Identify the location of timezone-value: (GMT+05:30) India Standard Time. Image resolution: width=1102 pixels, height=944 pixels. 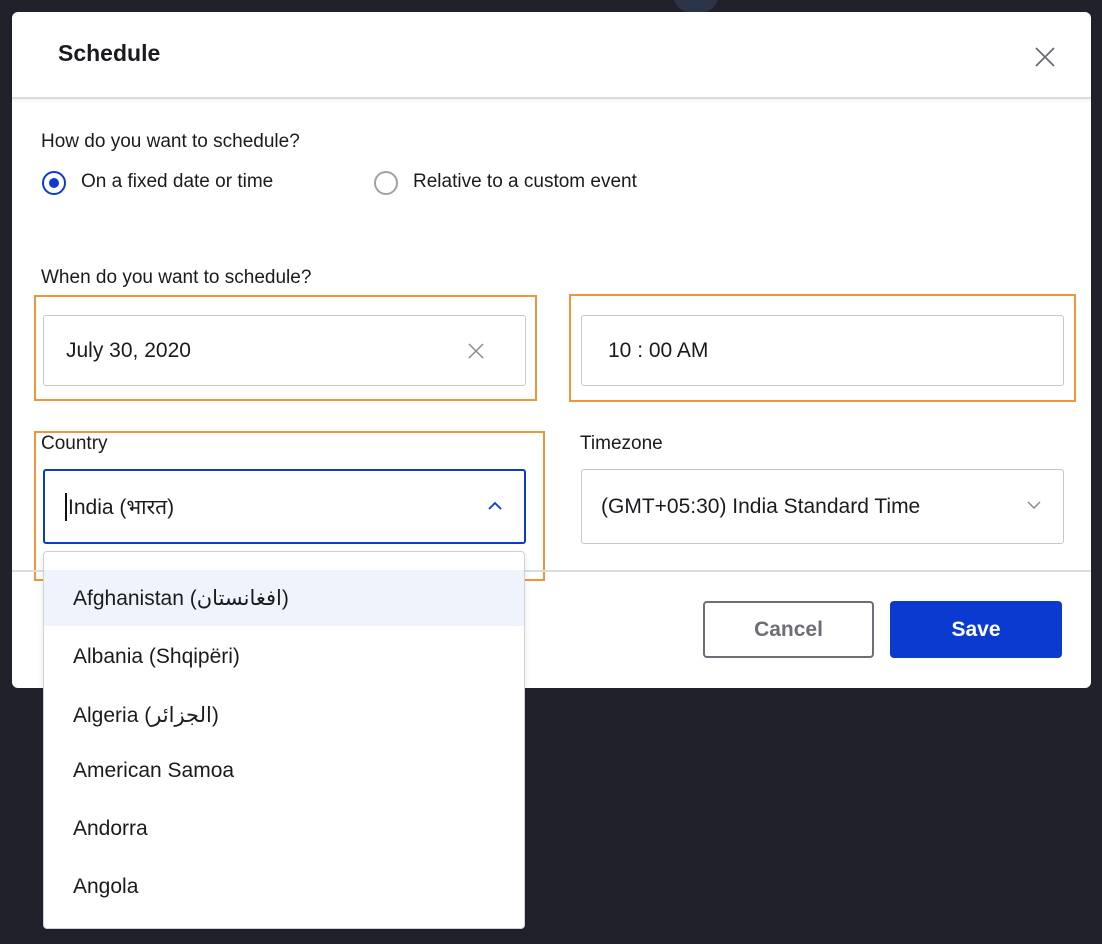
(761, 506).